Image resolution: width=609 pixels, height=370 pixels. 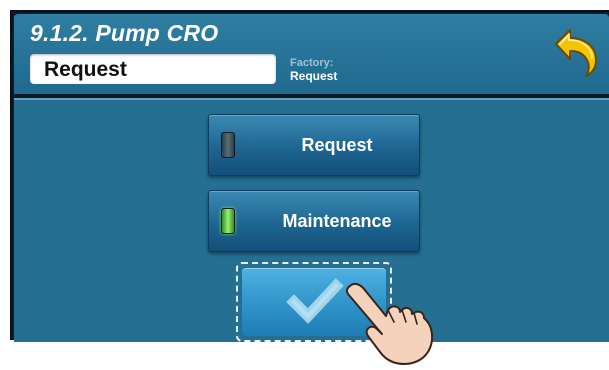 I want to click on factory-default-value: Request, so click(x=314, y=76).